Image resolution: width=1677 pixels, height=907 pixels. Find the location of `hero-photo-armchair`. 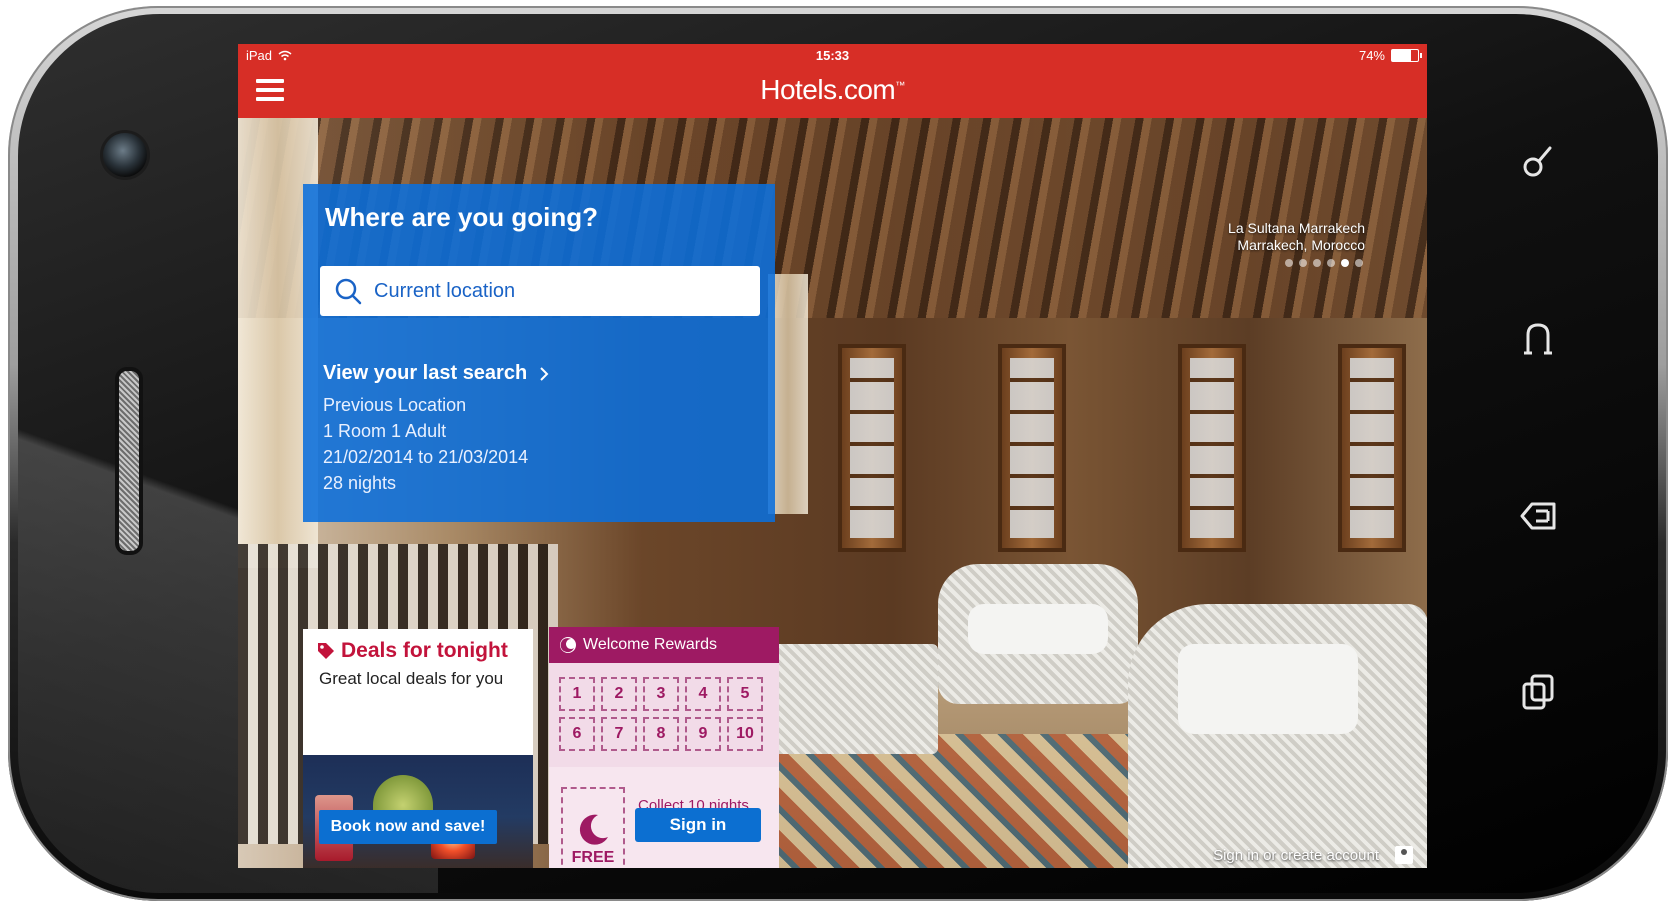

hero-photo-armchair is located at coordinates (1038, 634).